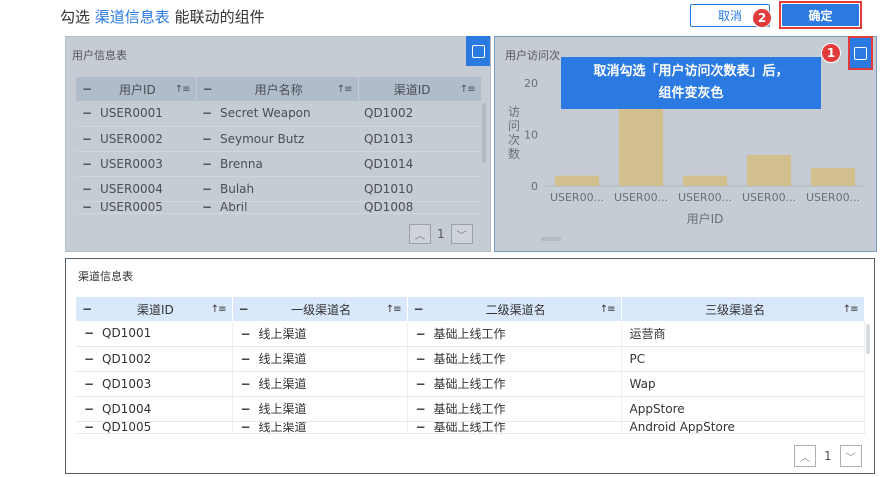 The width and height of the screenshot is (880, 477). What do you see at coordinates (99, 55) in the screenshot?
I see `user-table-title: 用户信息表` at bounding box center [99, 55].